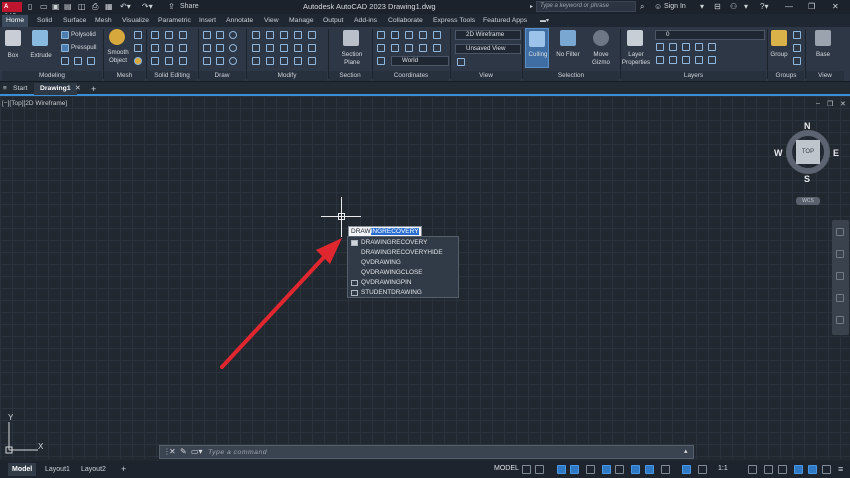 The image size is (850, 478). I want to click on layer-tool-a-icon, so click(660, 47).